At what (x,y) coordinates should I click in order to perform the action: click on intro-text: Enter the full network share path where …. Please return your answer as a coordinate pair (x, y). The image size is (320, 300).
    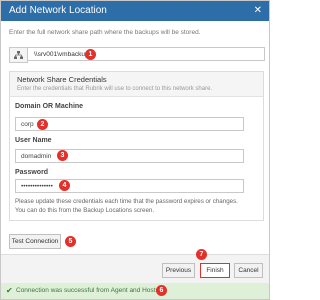
    Looking at the image, I should click on (105, 32).